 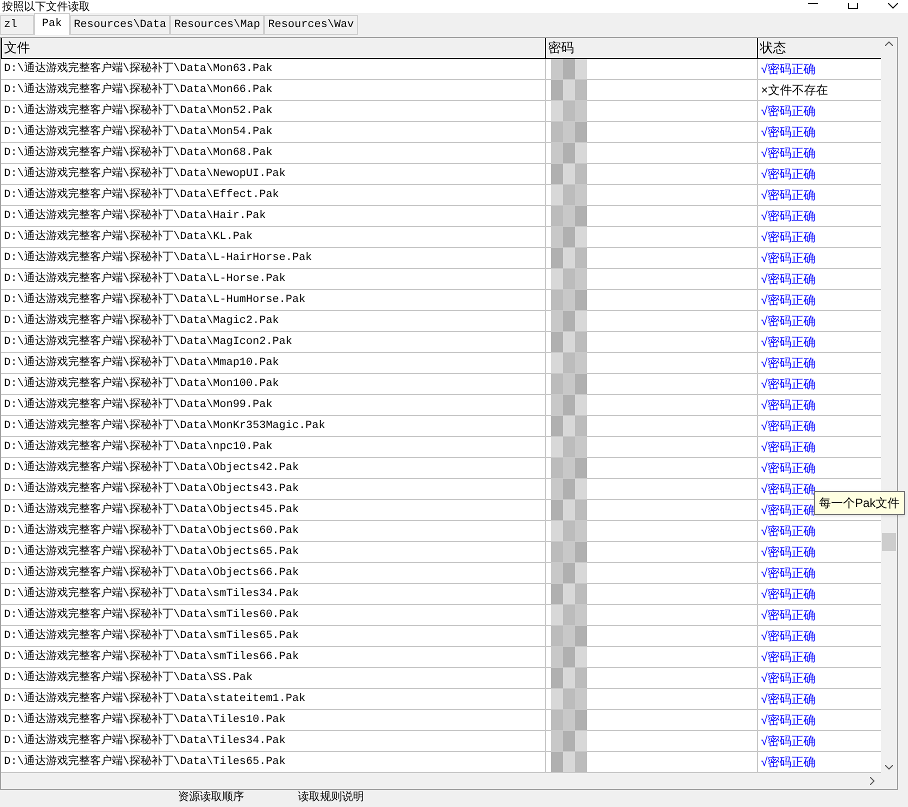 What do you see at coordinates (145, 762) in the screenshot?
I see `table-cell-text: D:\通达游戏完整客户端\探秘补丁\Data\Tiles65.Pak` at bounding box center [145, 762].